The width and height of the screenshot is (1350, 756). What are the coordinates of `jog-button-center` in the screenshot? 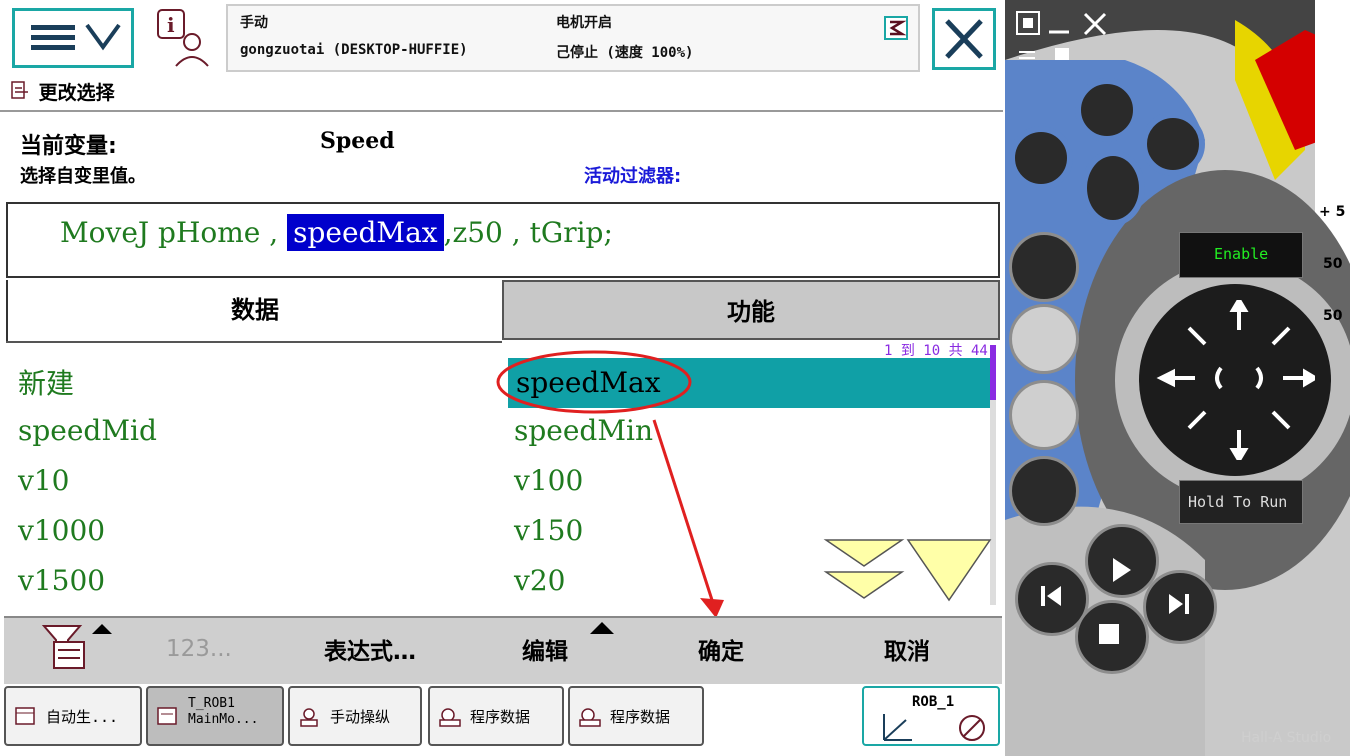 It's located at (1113, 188).